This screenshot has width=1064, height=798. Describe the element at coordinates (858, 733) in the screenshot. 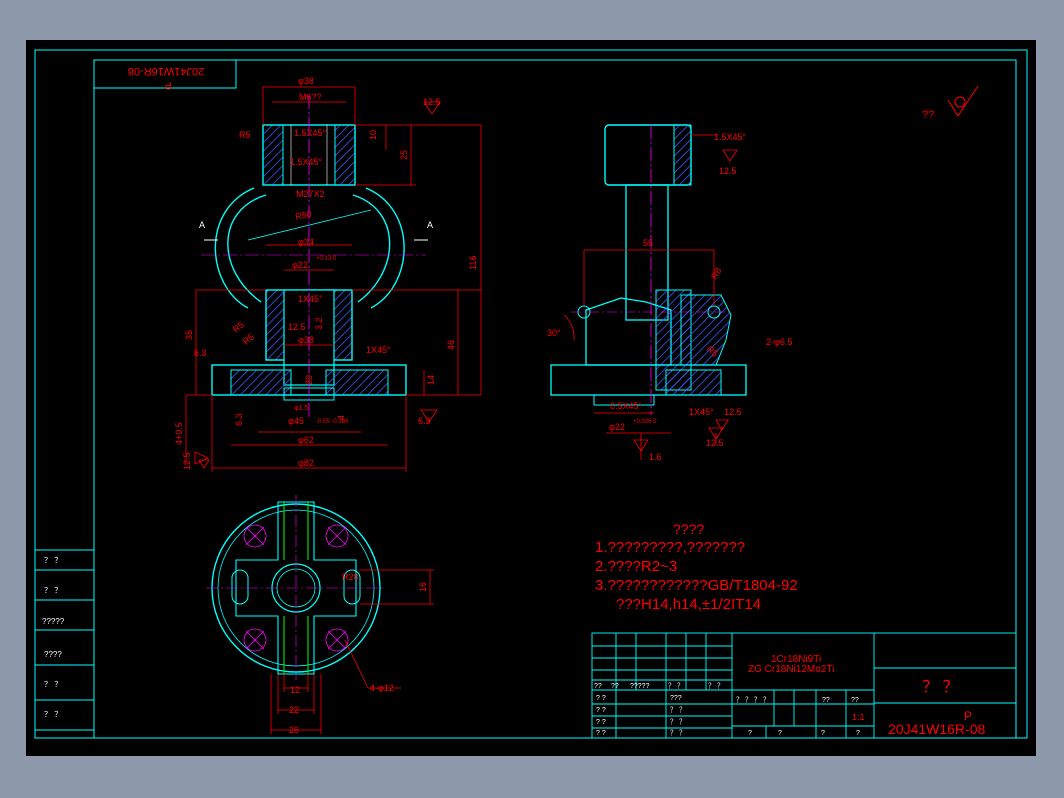

I see `tb-r5f: ?` at that location.